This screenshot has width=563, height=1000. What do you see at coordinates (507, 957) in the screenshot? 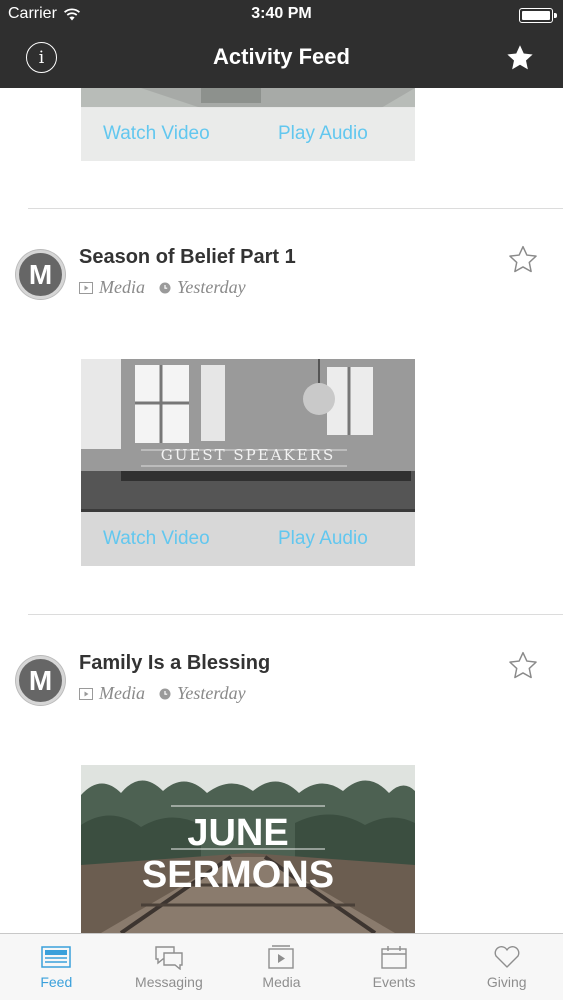
I see `giving-icon` at bounding box center [507, 957].